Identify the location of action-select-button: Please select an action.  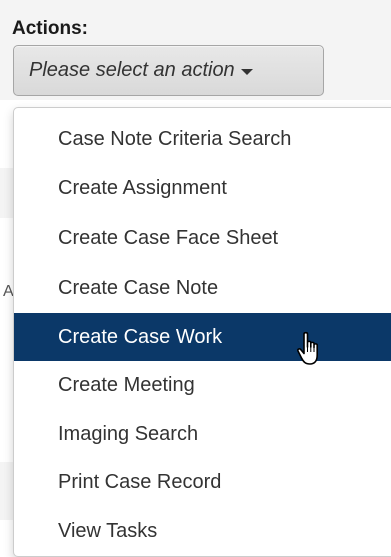
(168, 70).